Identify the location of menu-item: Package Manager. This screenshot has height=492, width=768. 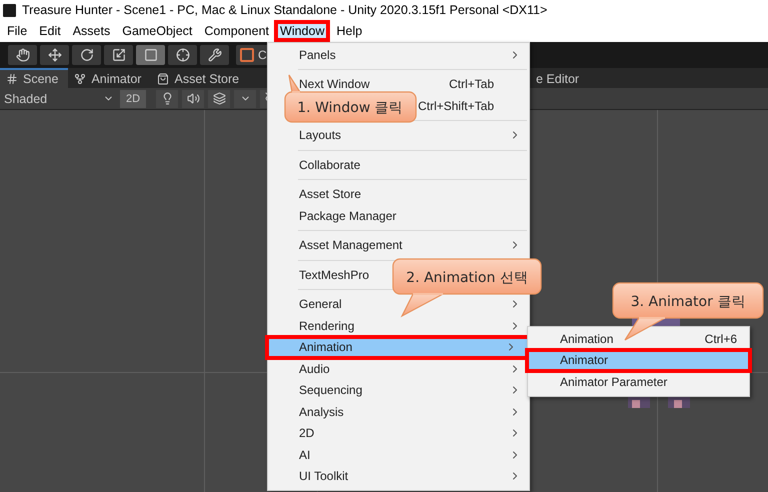
(398, 215).